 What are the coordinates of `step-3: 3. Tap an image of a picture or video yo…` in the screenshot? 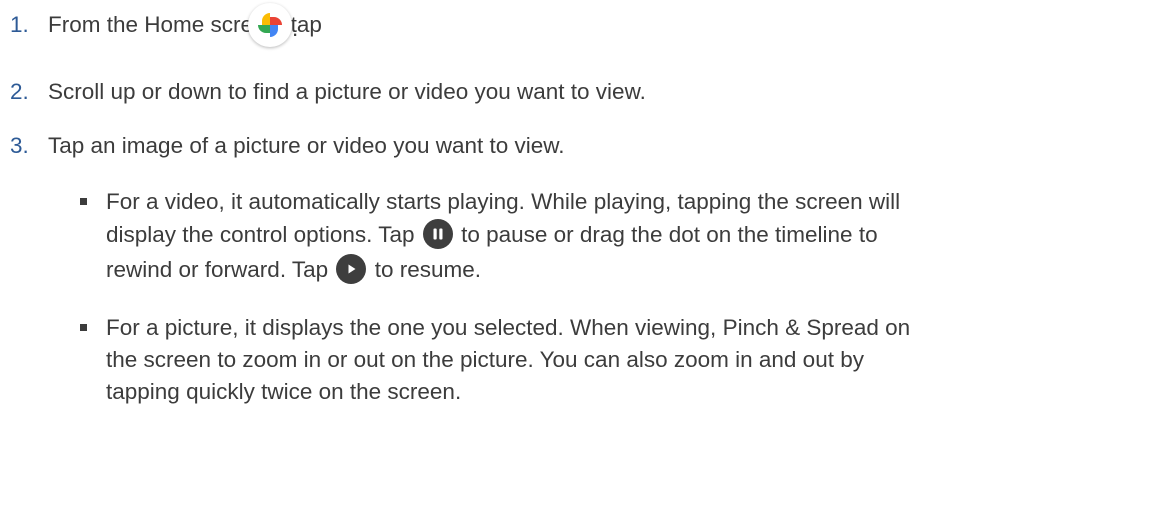 It's located at (550, 148).